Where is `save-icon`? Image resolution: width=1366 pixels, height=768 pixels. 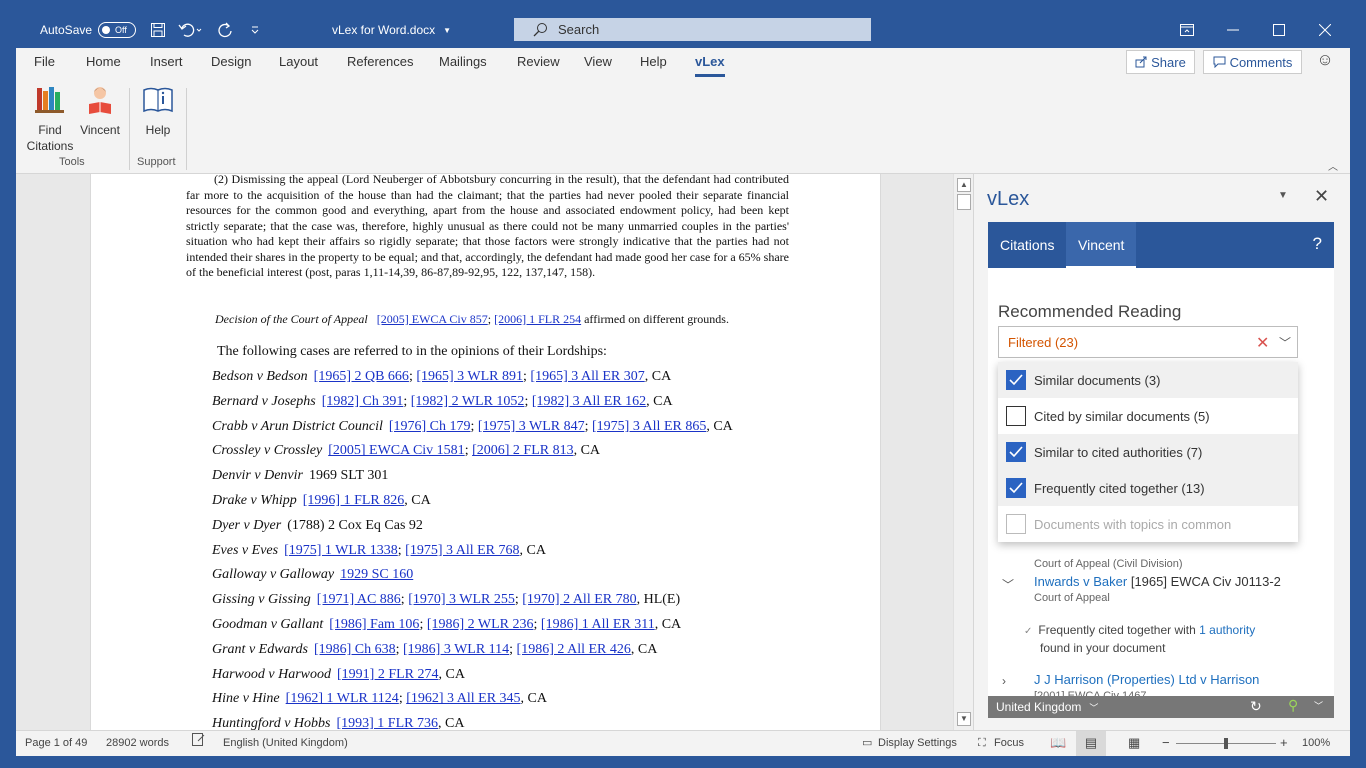 save-icon is located at coordinates (158, 30).